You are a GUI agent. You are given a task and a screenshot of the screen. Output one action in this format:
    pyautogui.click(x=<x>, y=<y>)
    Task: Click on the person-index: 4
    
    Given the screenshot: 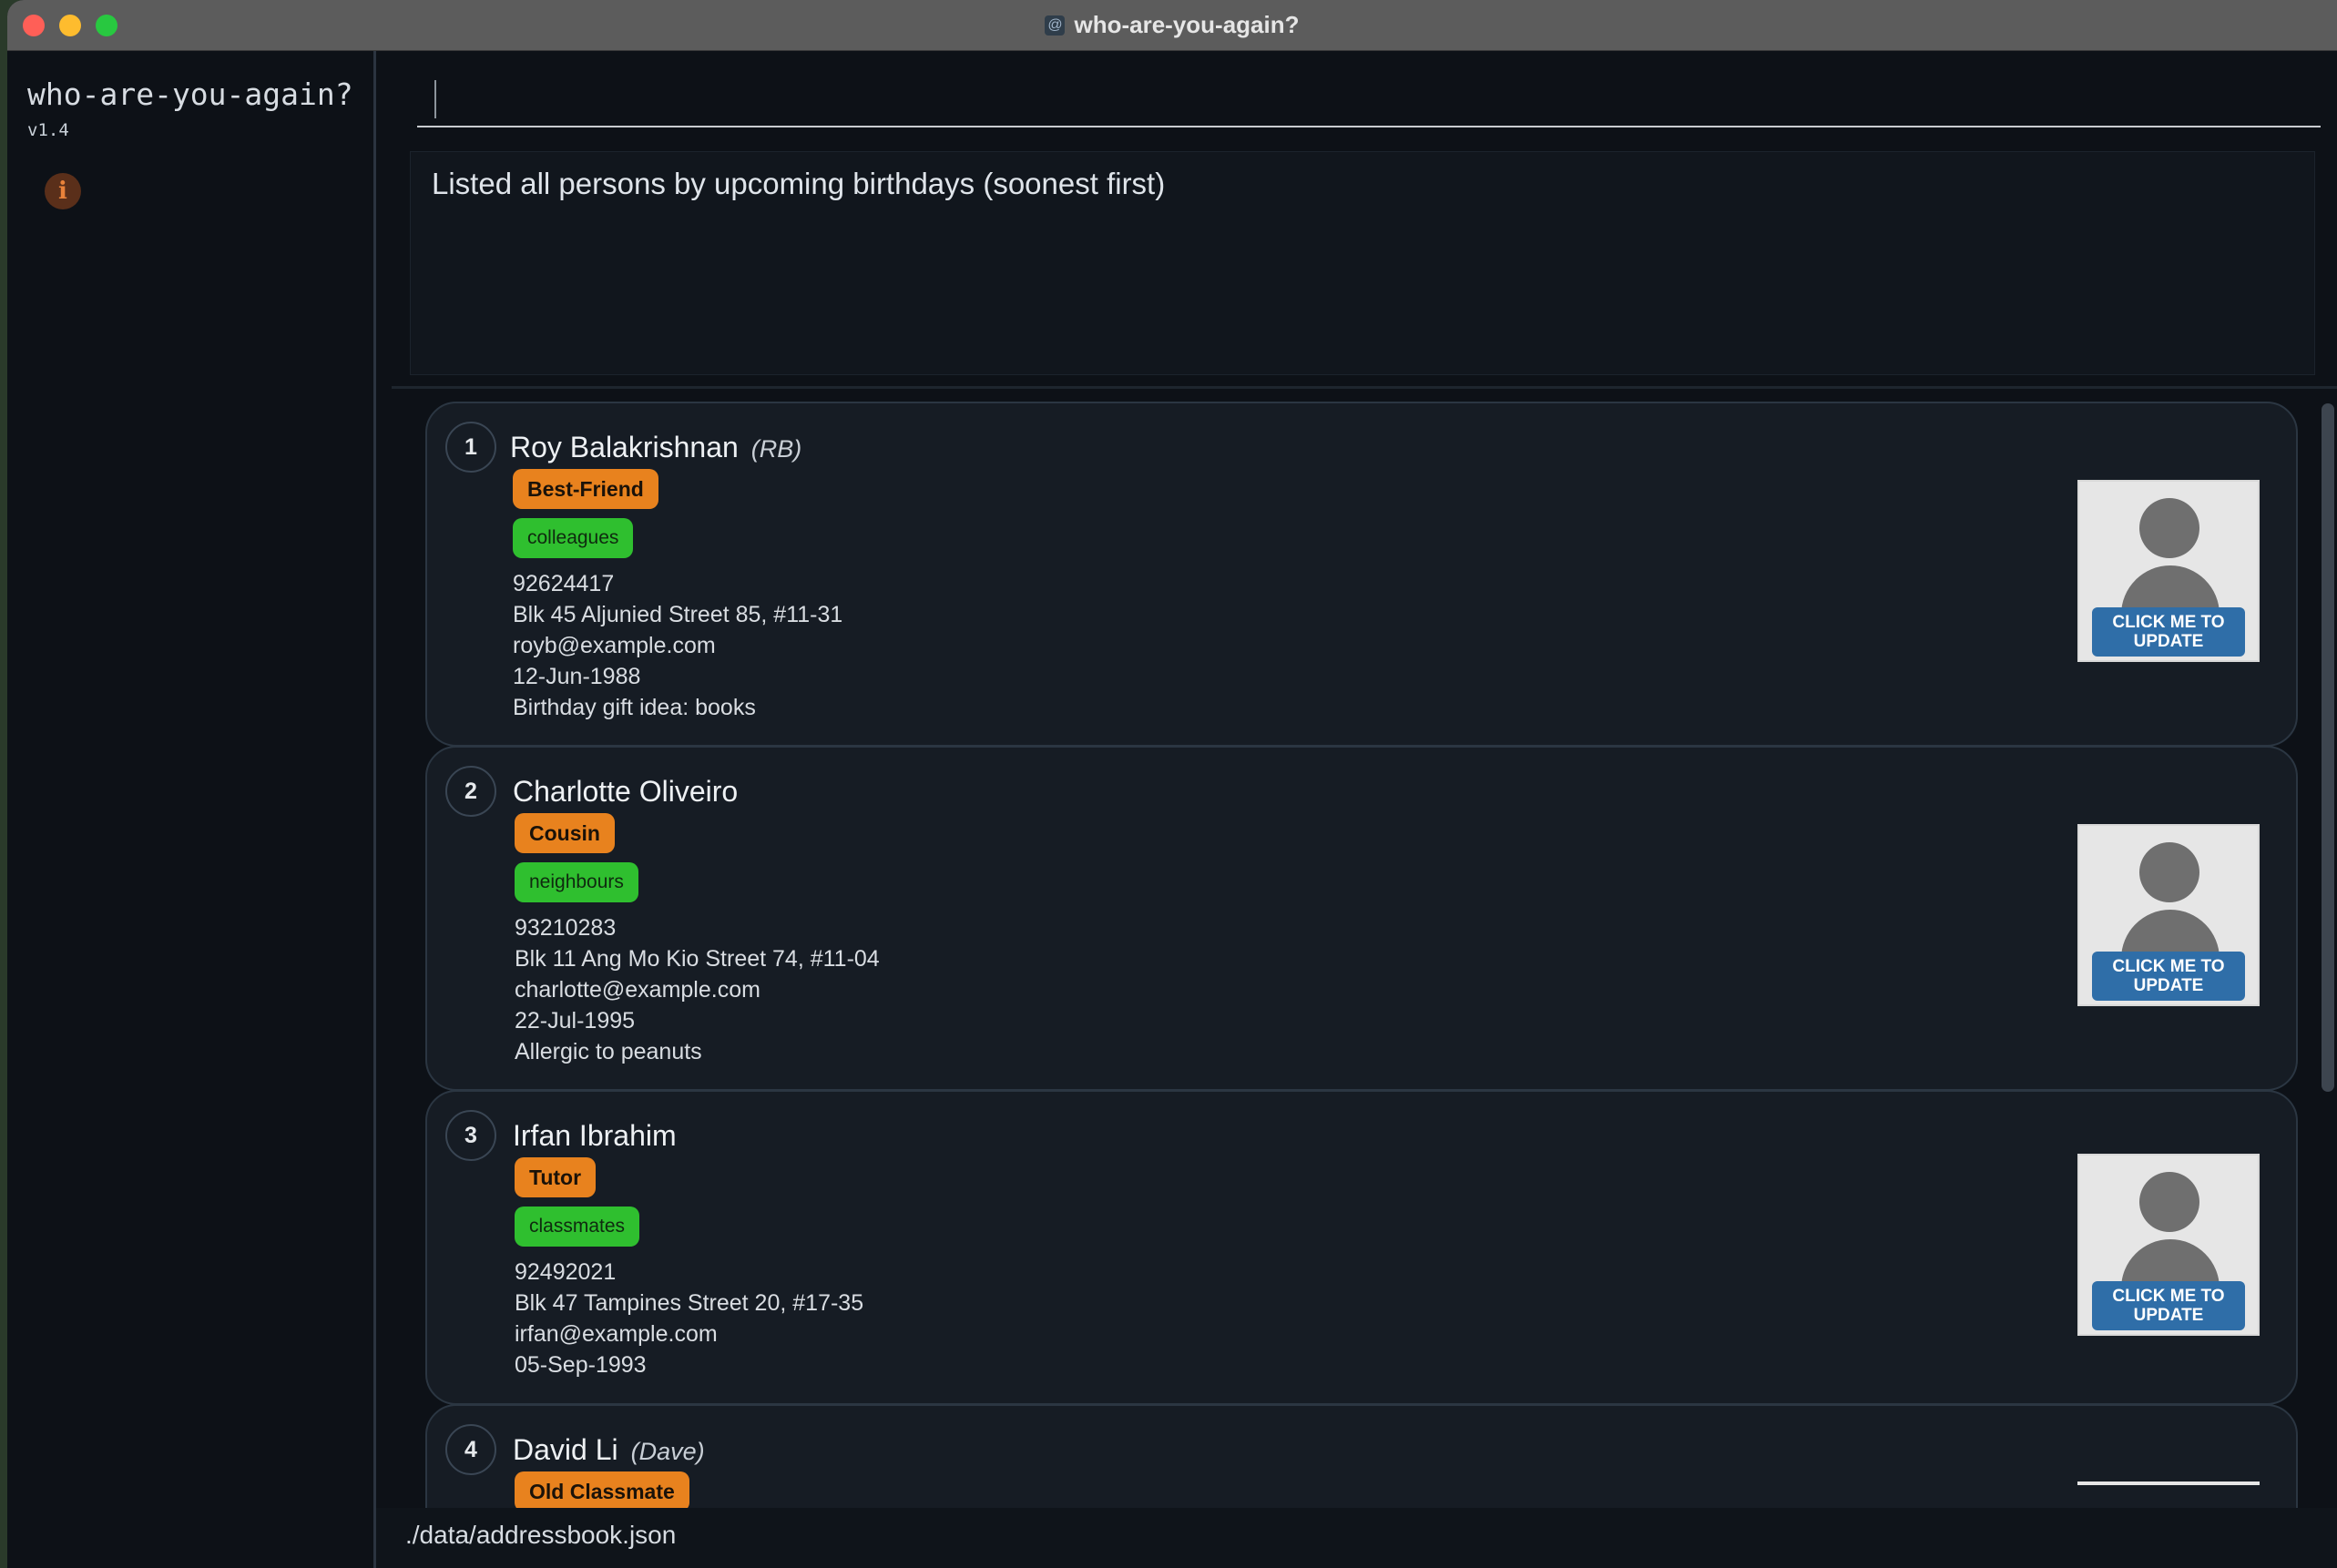 What is the action you would take?
    pyautogui.click(x=471, y=1449)
    